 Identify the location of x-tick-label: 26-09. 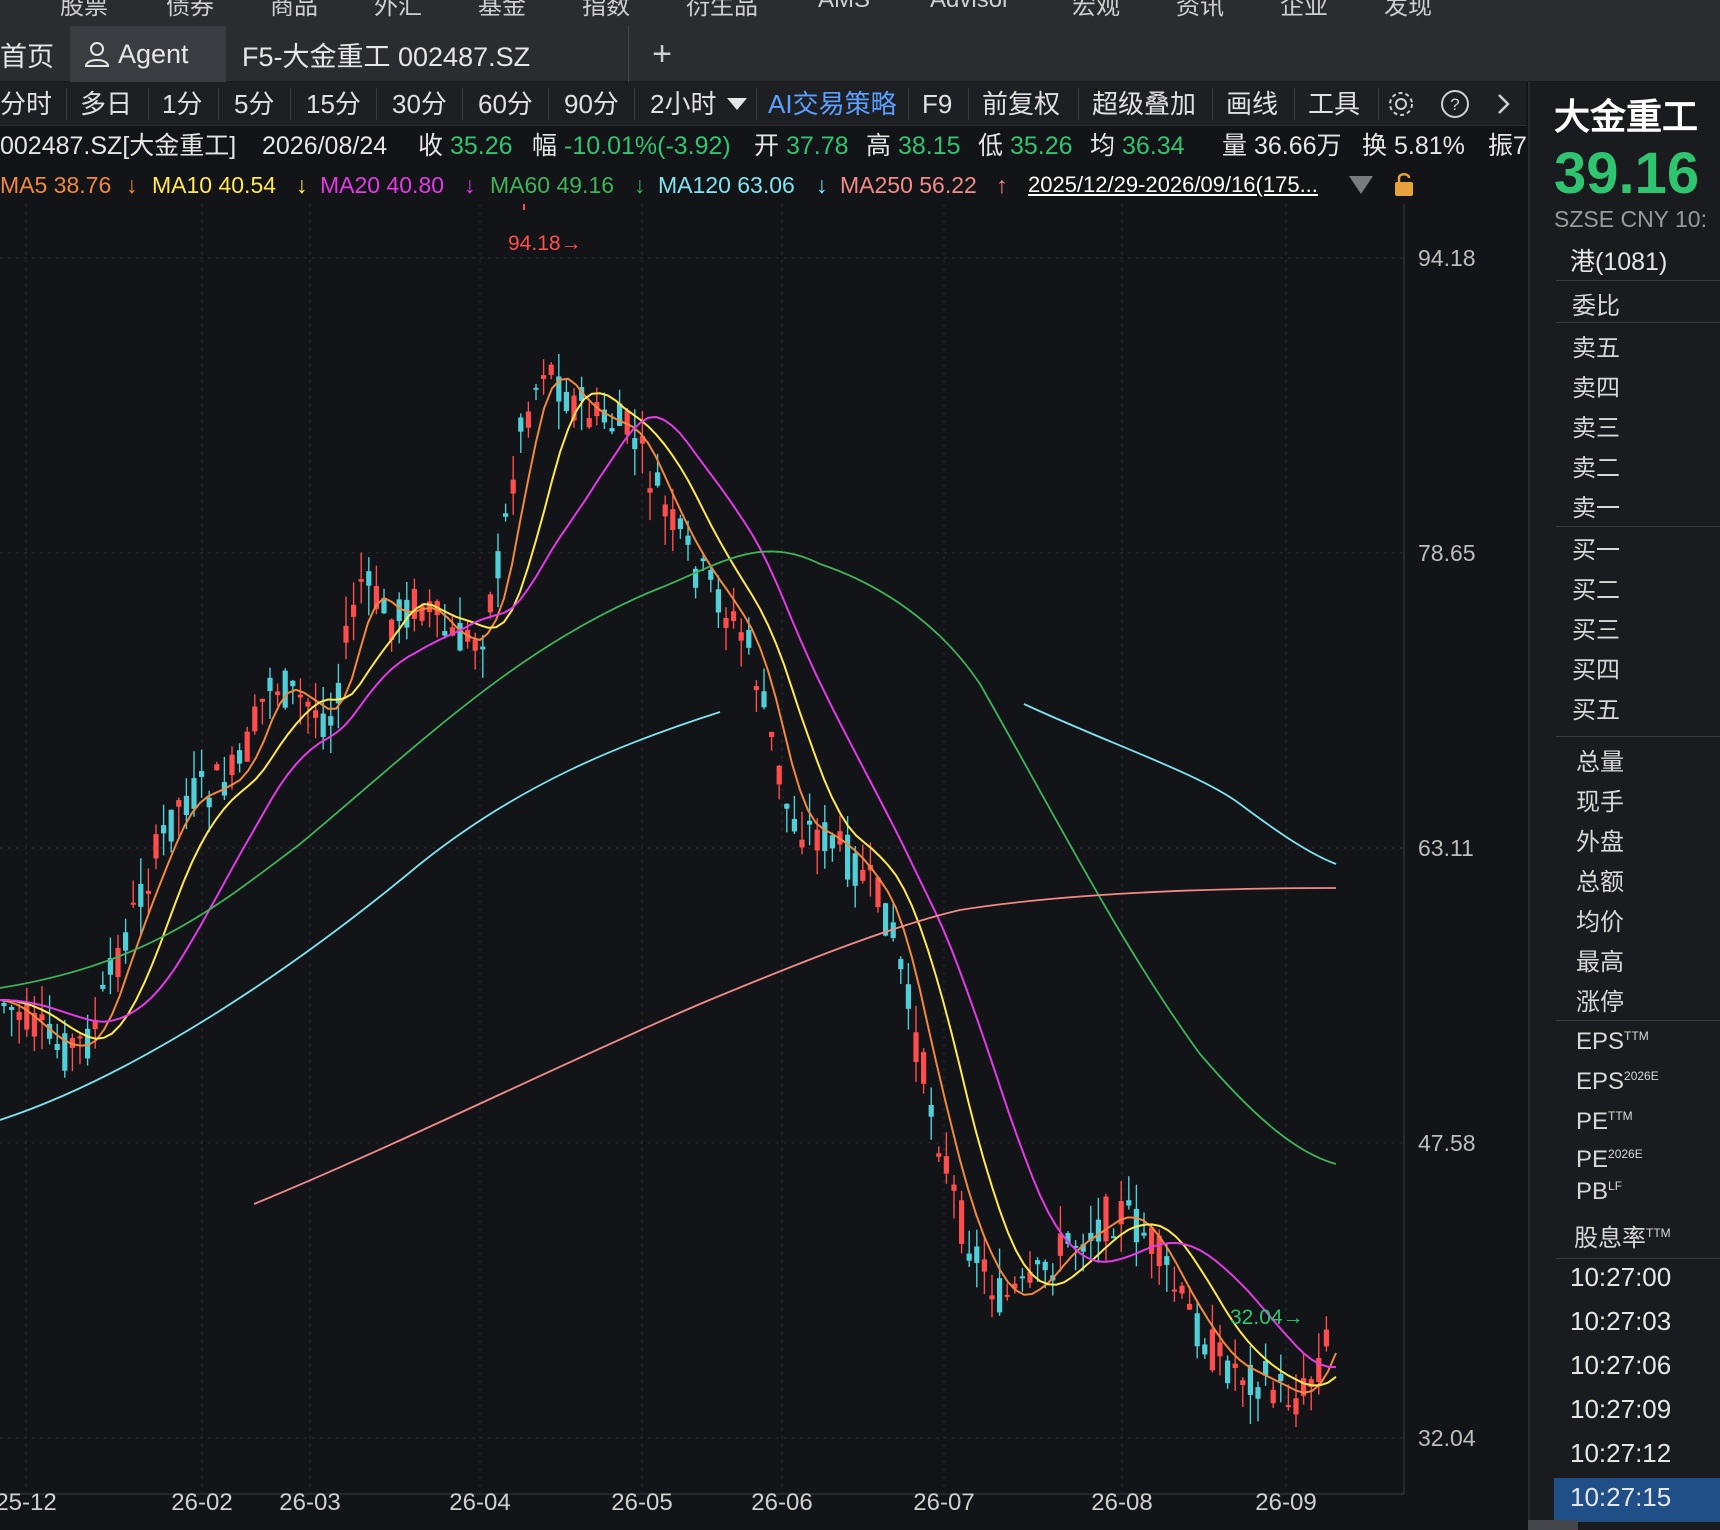
(1285, 1502).